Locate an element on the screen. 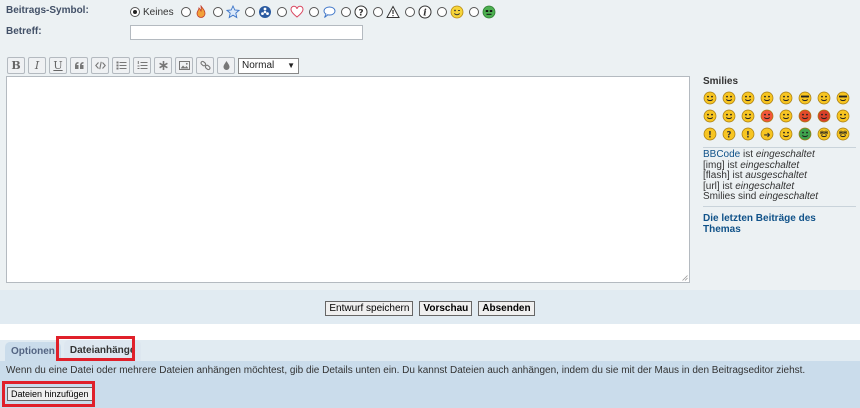 The image size is (860, 408). list-button is located at coordinates (121, 65).